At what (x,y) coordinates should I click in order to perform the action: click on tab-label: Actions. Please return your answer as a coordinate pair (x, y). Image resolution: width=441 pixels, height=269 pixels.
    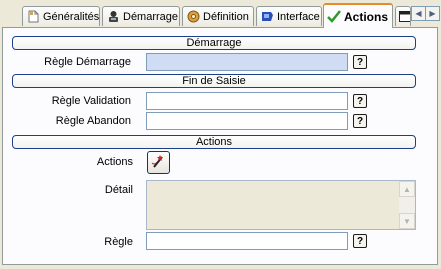
    Looking at the image, I should click on (366, 16).